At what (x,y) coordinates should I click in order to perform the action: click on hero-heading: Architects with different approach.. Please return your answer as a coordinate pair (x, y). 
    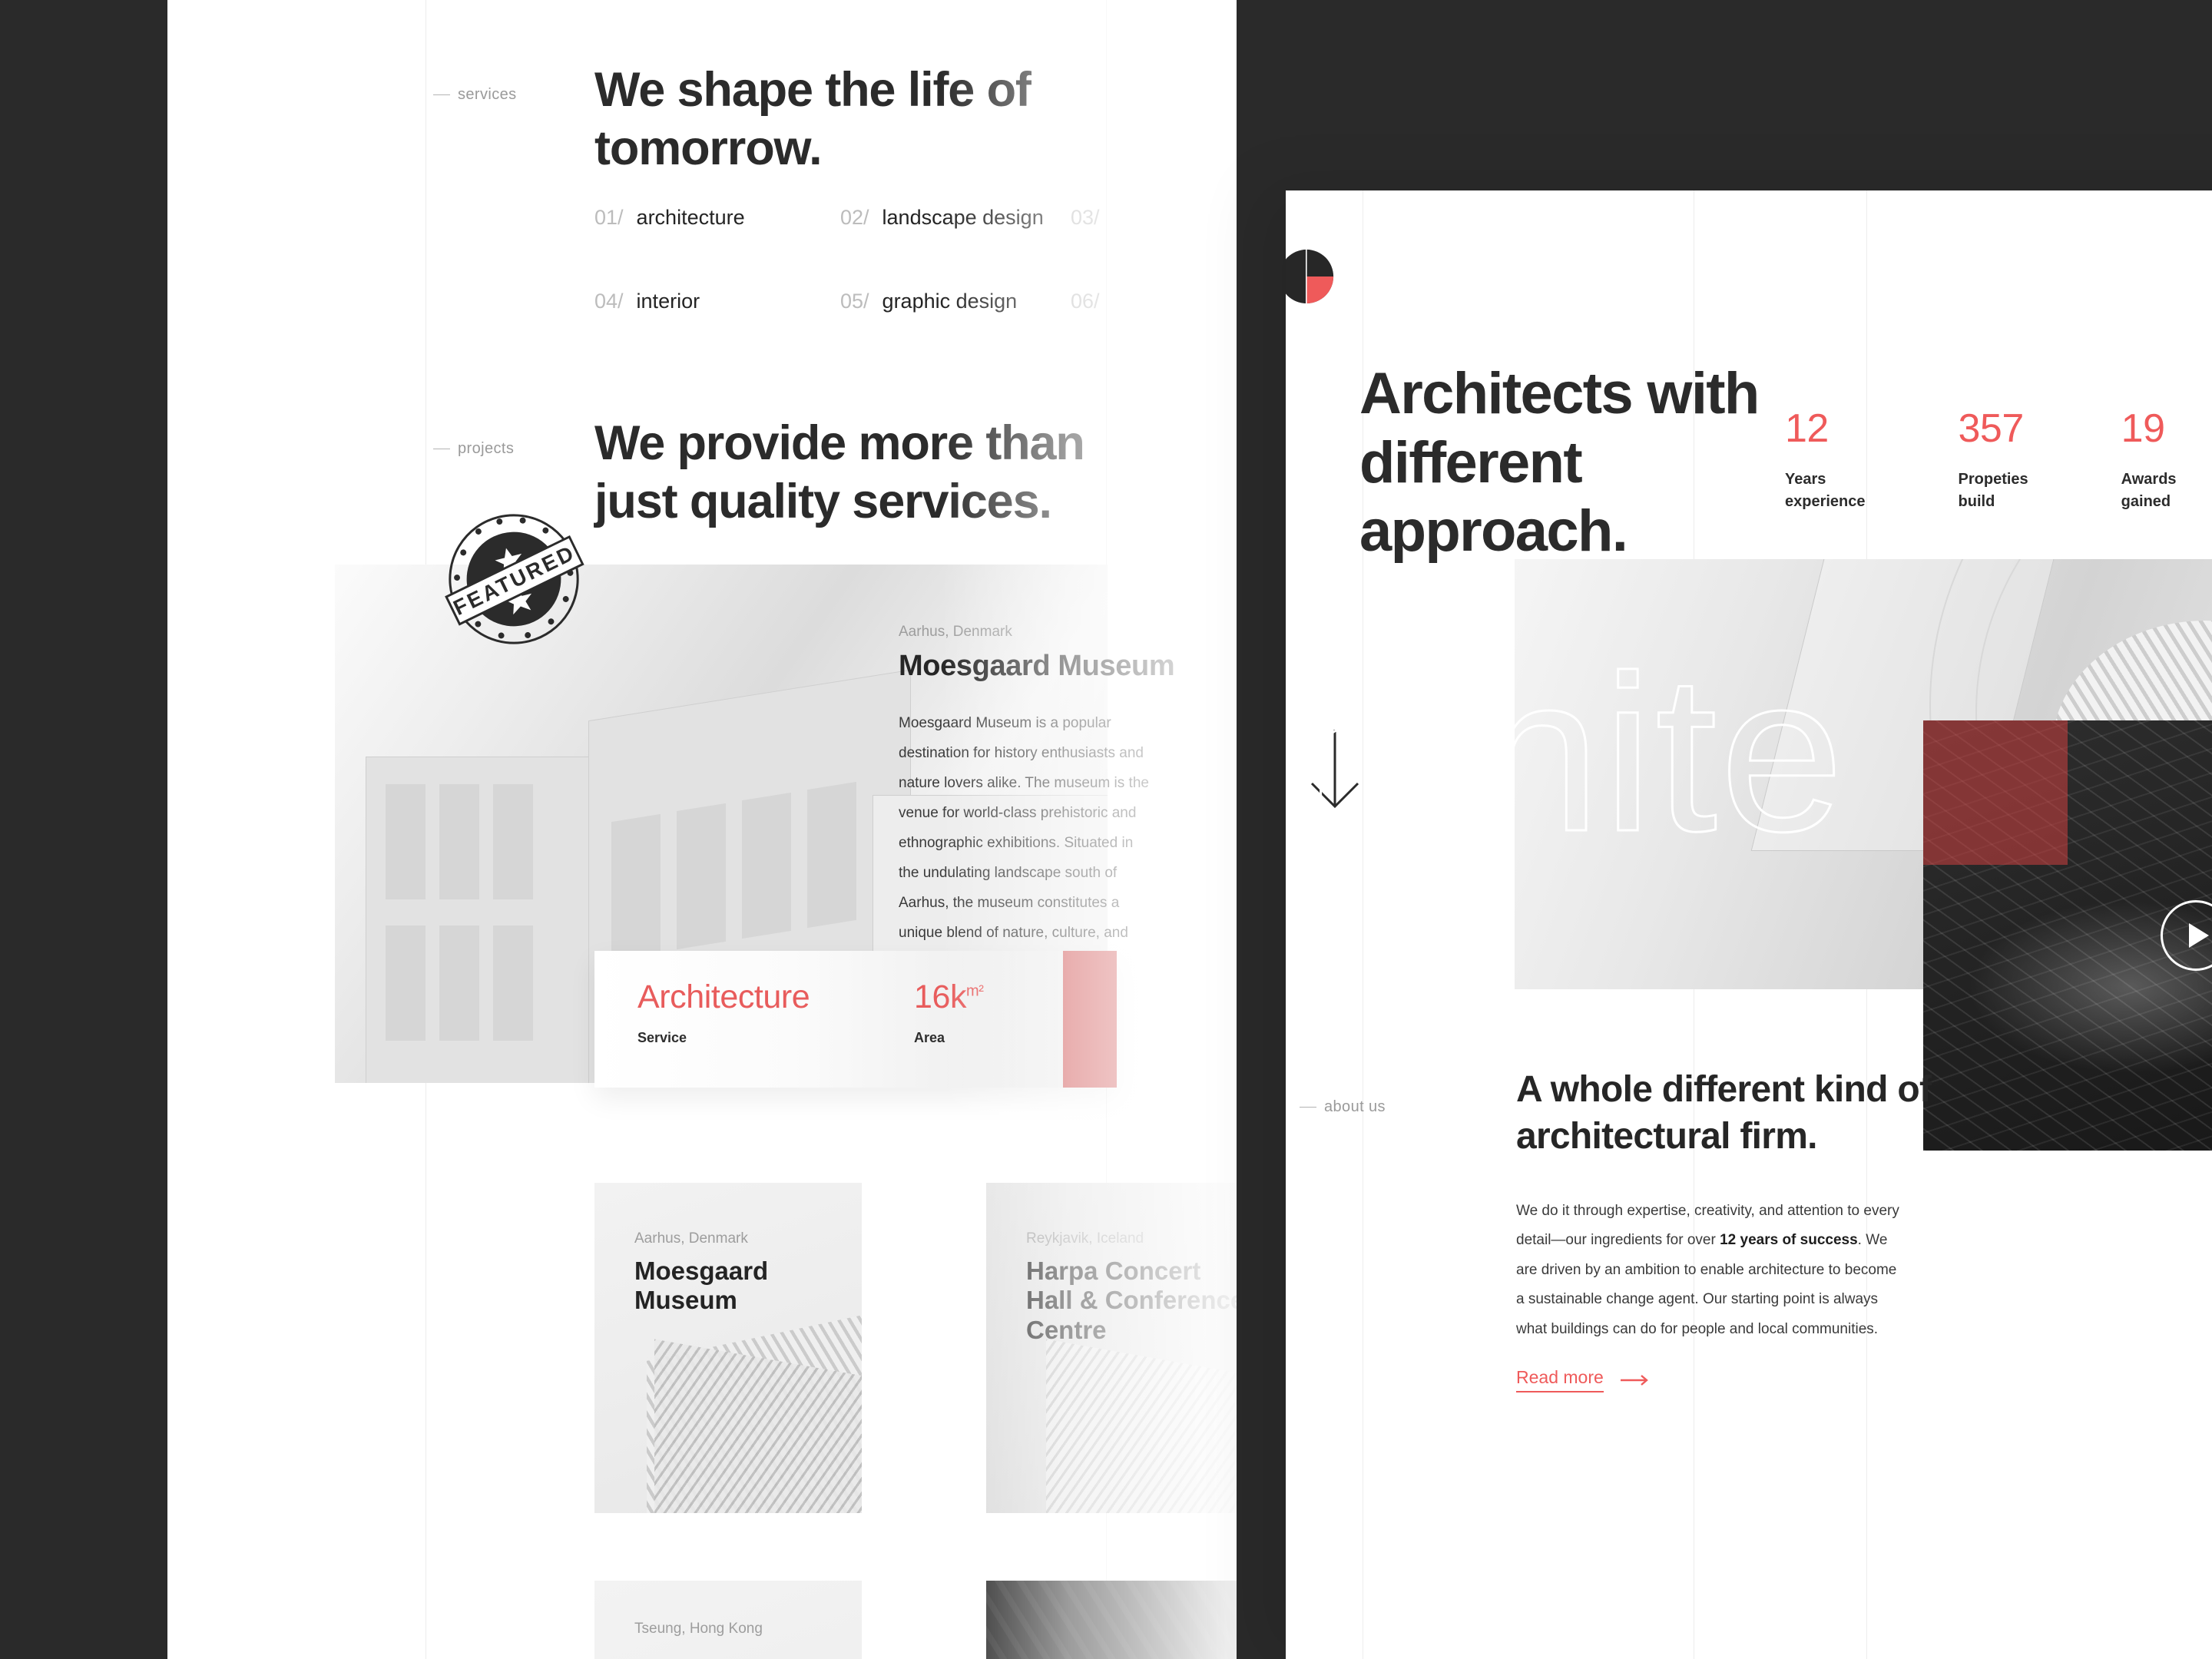
    Looking at the image, I should click on (1560, 463).